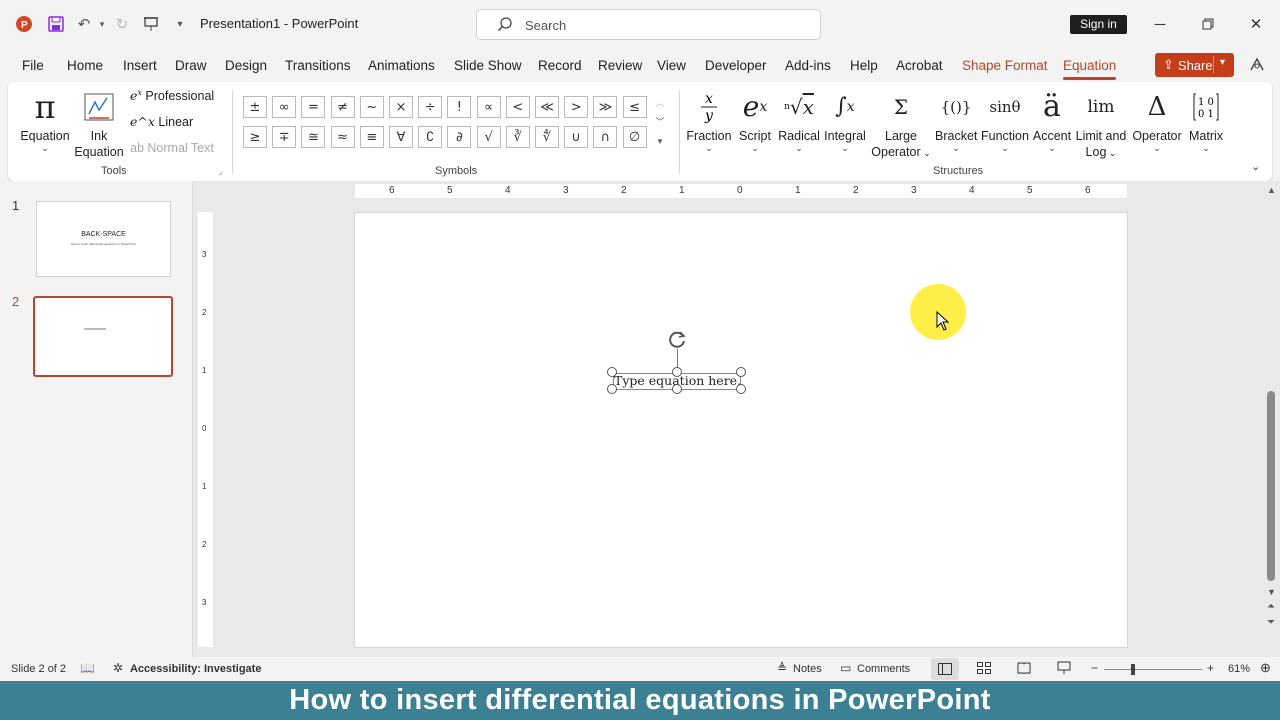 The image size is (1280, 720). I want to click on scroll-down-icon: ﹀, so click(660, 122).